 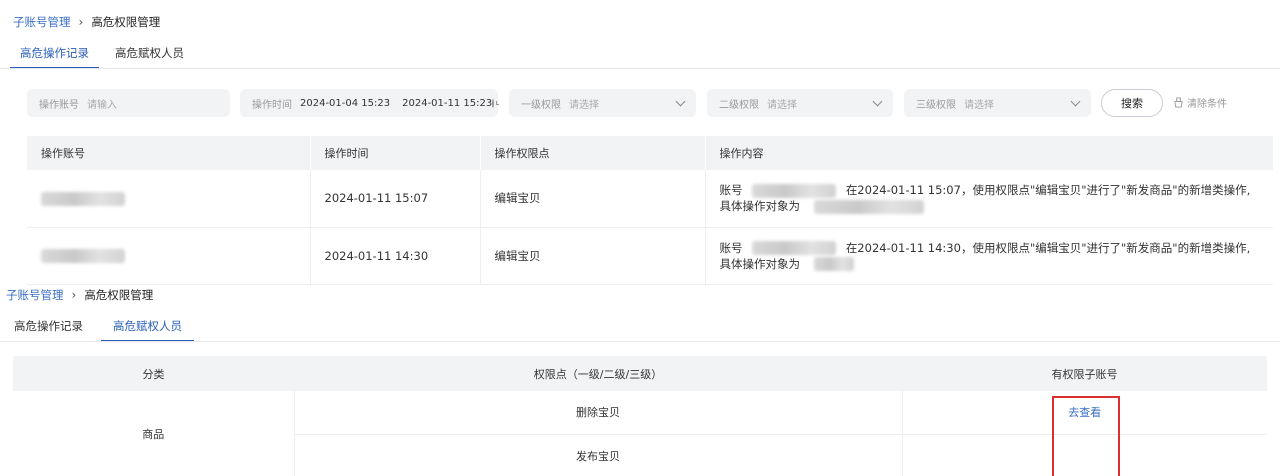 What do you see at coordinates (395, 153) in the screenshot?
I see `column-header-time: 操作时间` at bounding box center [395, 153].